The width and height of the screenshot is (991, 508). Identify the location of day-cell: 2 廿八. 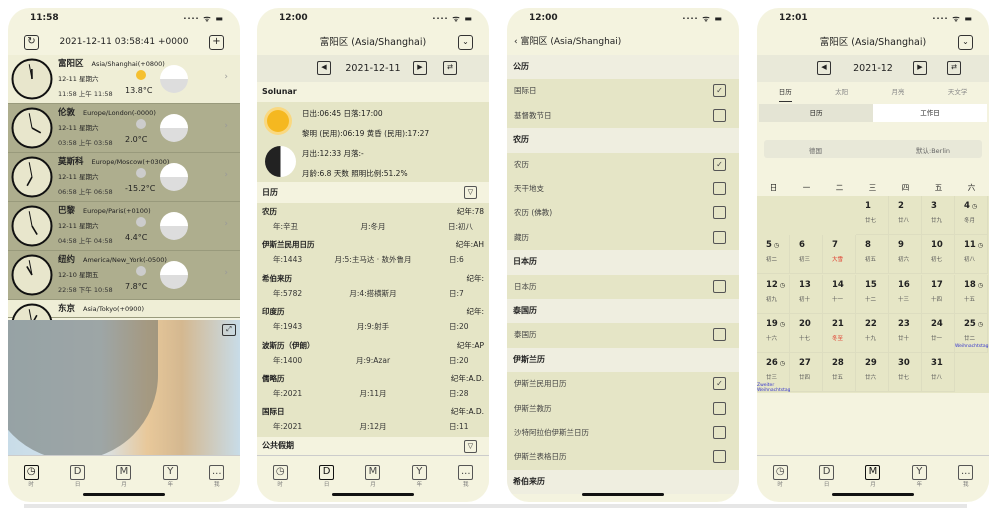
(905, 215).